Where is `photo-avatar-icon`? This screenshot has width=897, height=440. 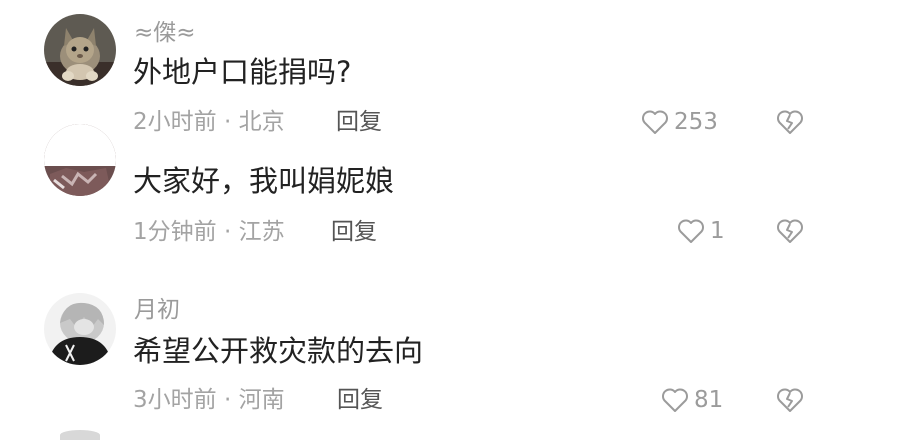 photo-avatar-icon is located at coordinates (80, 160).